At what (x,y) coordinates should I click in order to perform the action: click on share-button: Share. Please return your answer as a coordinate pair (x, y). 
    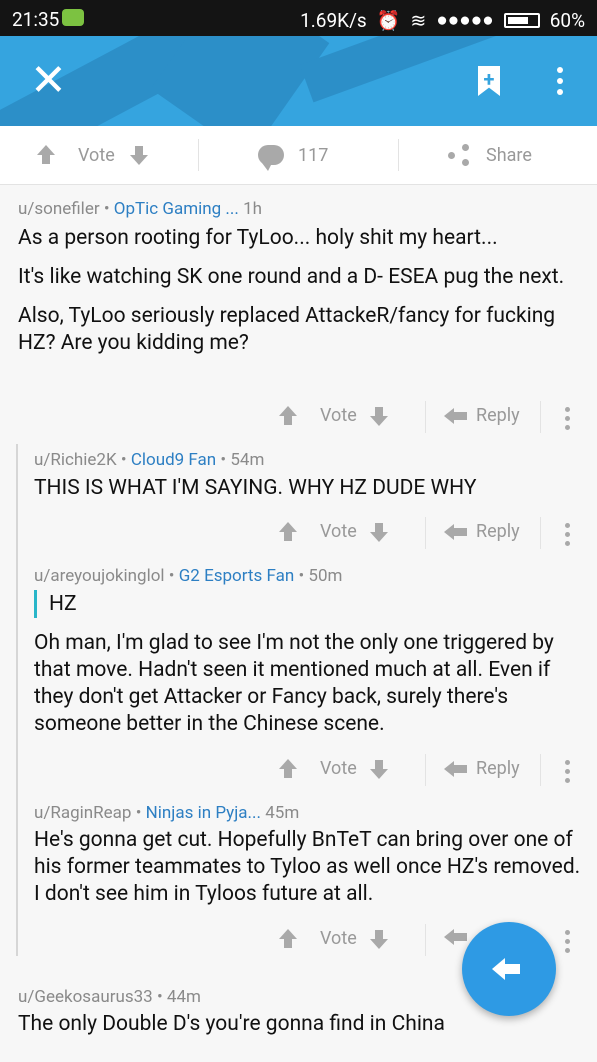
    Looking at the image, I should click on (490, 155).